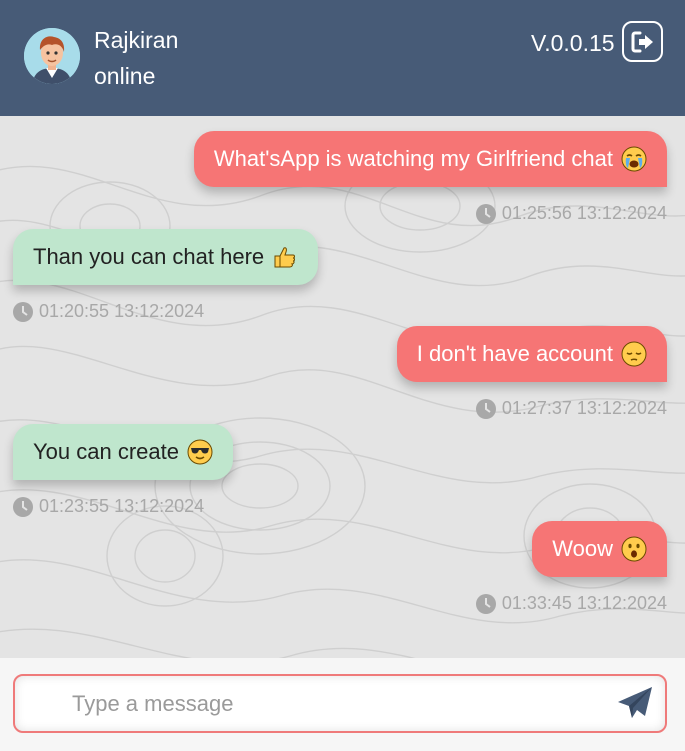 Image resolution: width=685 pixels, height=751 pixels. What do you see at coordinates (413, 158) in the screenshot?
I see `message-text: What'sApp is watching my Girlfriend chat` at bounding box center [413, 158].